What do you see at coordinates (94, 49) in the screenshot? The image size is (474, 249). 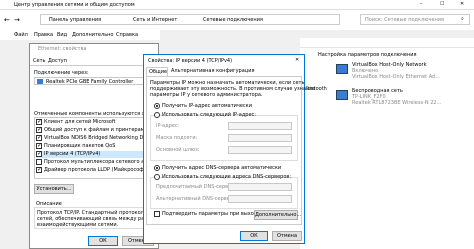 I see `ethernet-titlebar: Ethernet: свойства` at bounding box center [94, 49].